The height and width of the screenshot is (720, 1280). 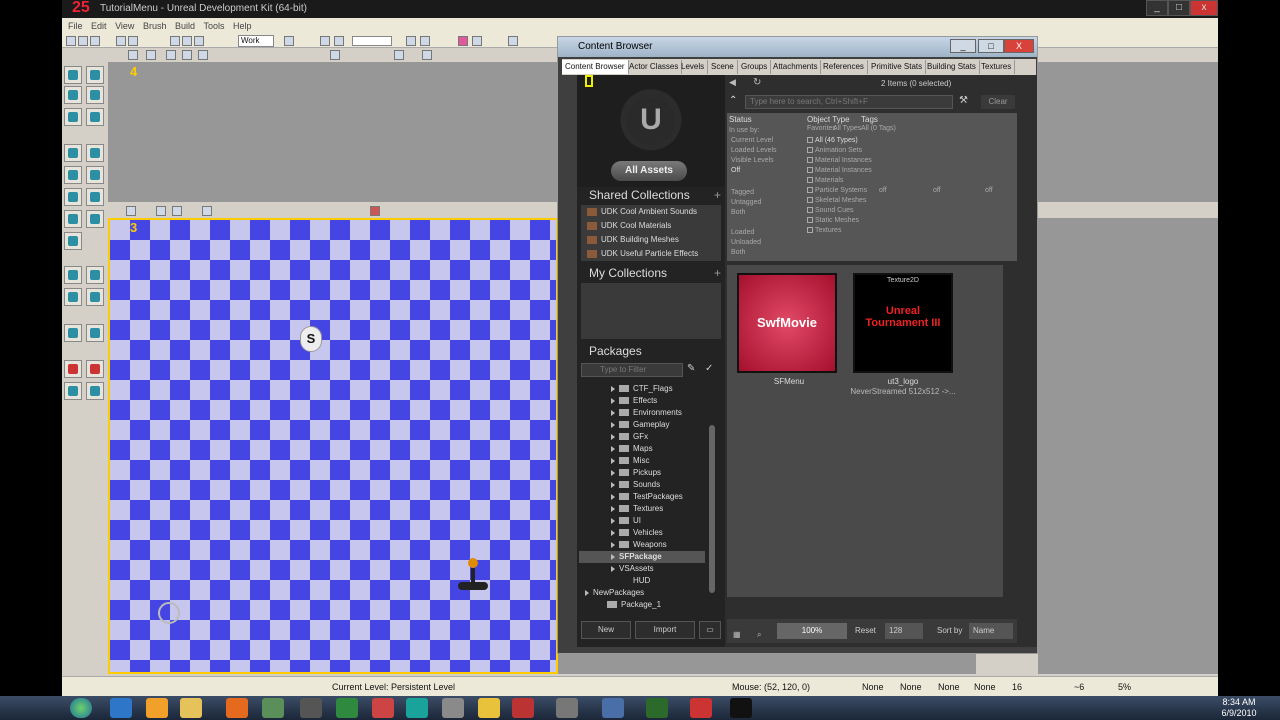 I want to click on tab-attachments: Attachments, so click(x=796, y=67).